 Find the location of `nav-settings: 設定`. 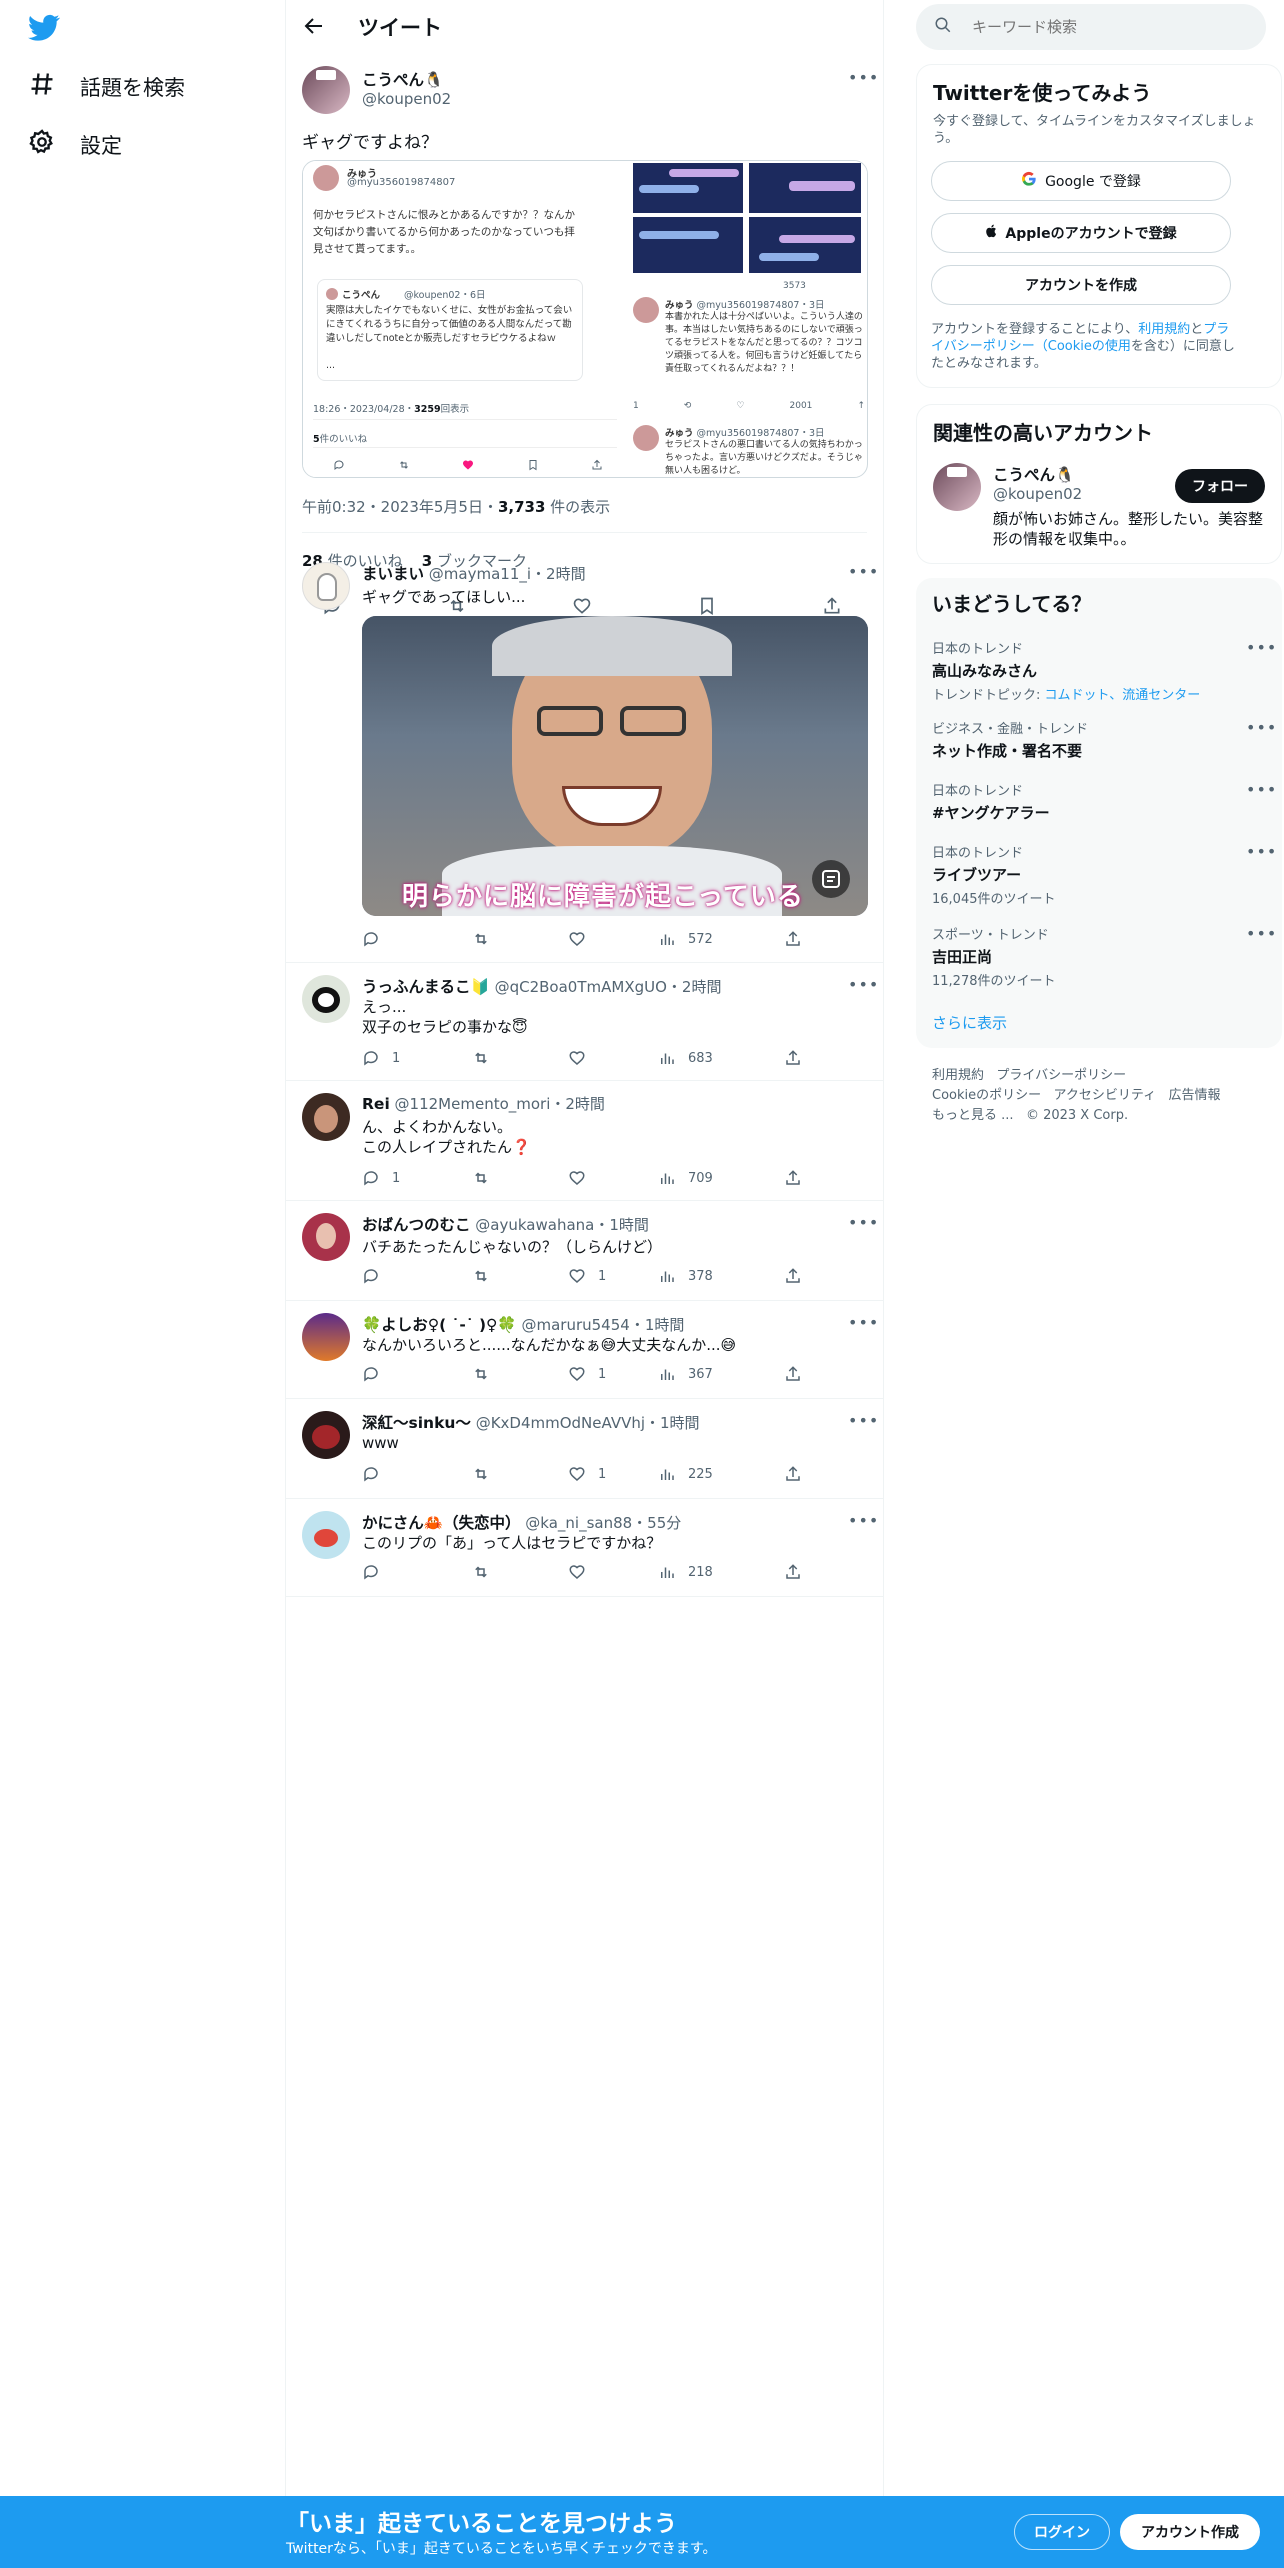

nav-settings: 設定 is located at coordinates (75, 144).